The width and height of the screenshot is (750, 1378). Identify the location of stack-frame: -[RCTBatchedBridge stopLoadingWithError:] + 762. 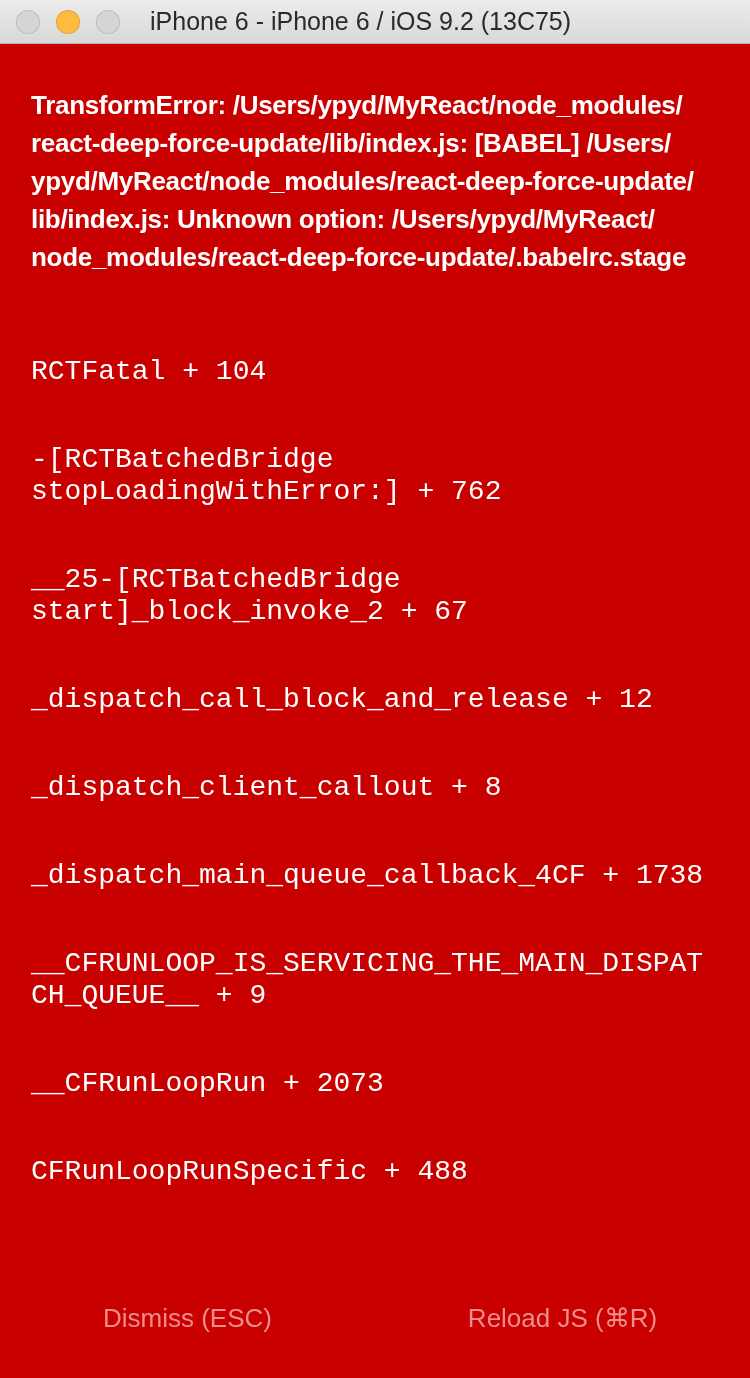
(375, 476).